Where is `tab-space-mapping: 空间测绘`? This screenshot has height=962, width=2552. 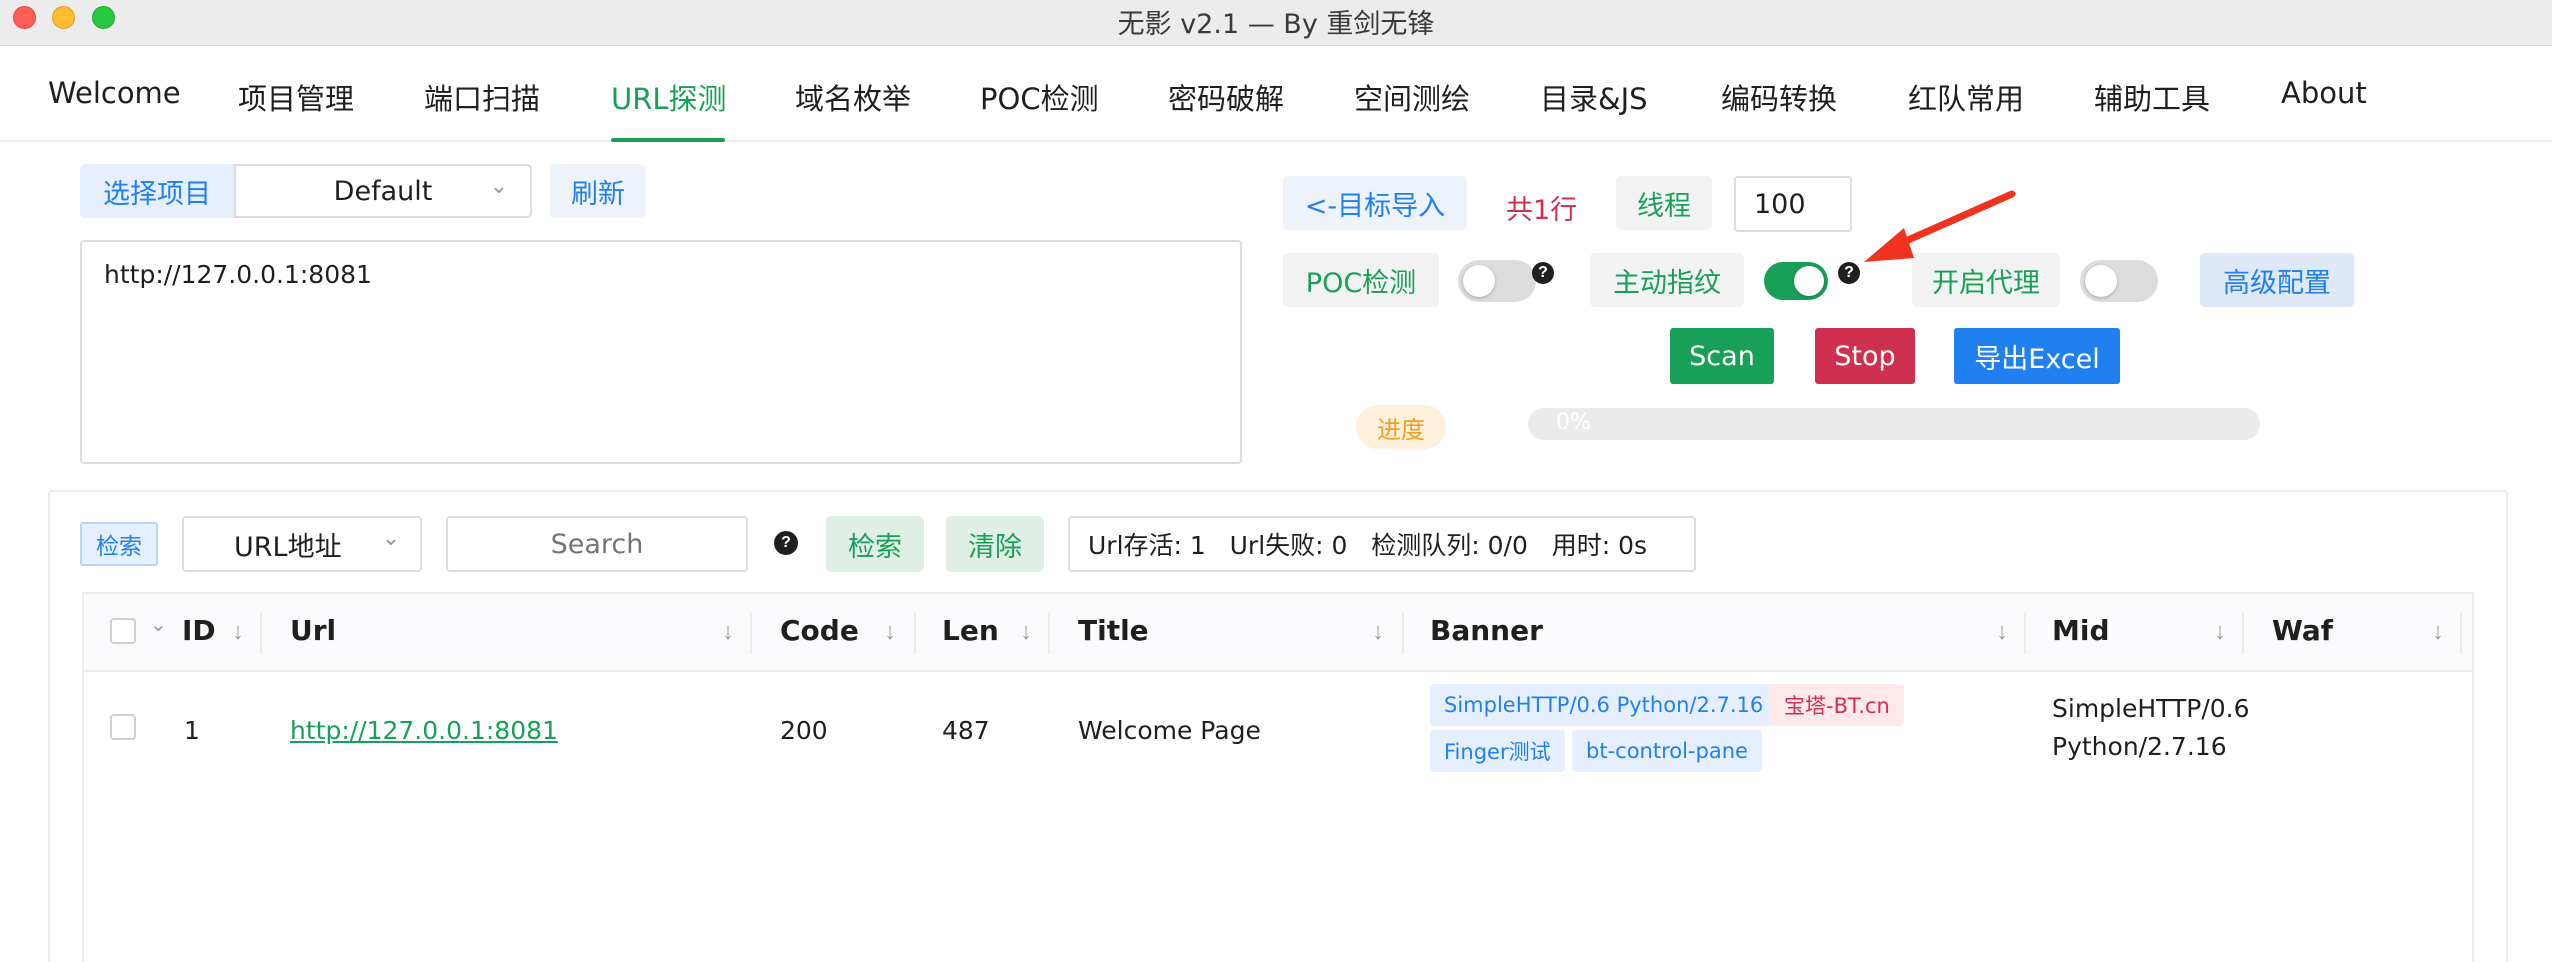 tab-space-mapping: 空间测绘 is located at coordinates (1412, 97).